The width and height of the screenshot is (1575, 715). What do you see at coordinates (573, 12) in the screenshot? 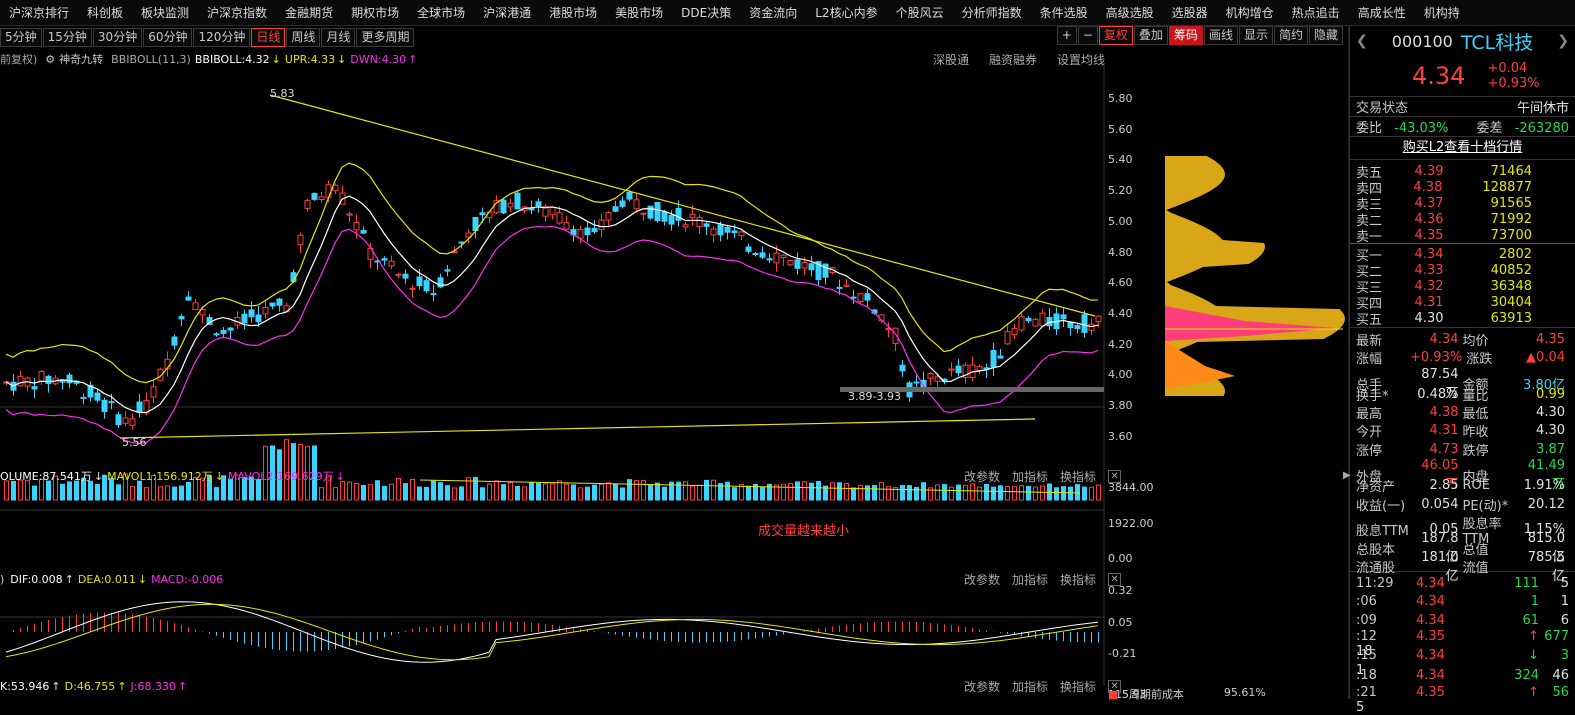
I see `menu-item: 港股市场` at bounding box center [573, 12].